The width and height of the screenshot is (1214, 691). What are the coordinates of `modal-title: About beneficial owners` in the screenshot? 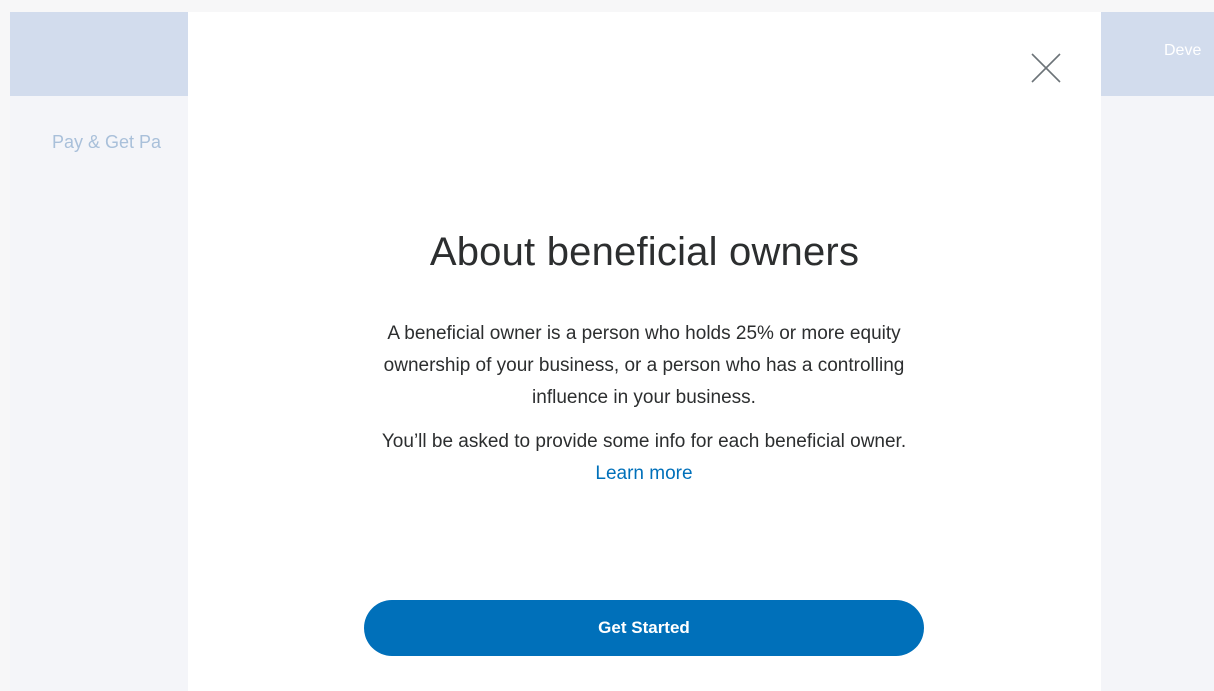 It's located at (644, 252).